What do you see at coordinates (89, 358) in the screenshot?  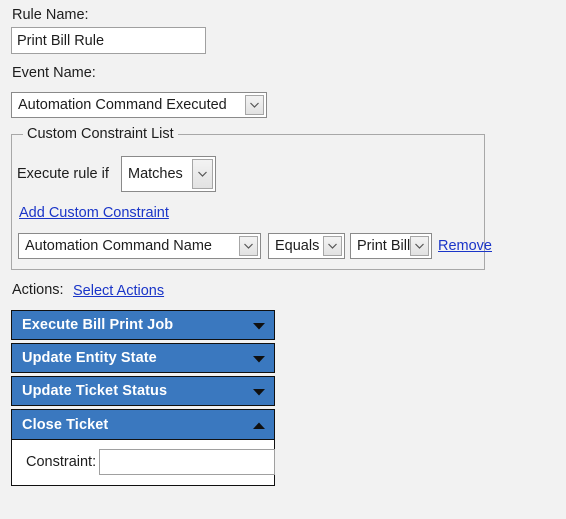 I see `accordion-title: Update Entity State` at bounding box center [89, 358].